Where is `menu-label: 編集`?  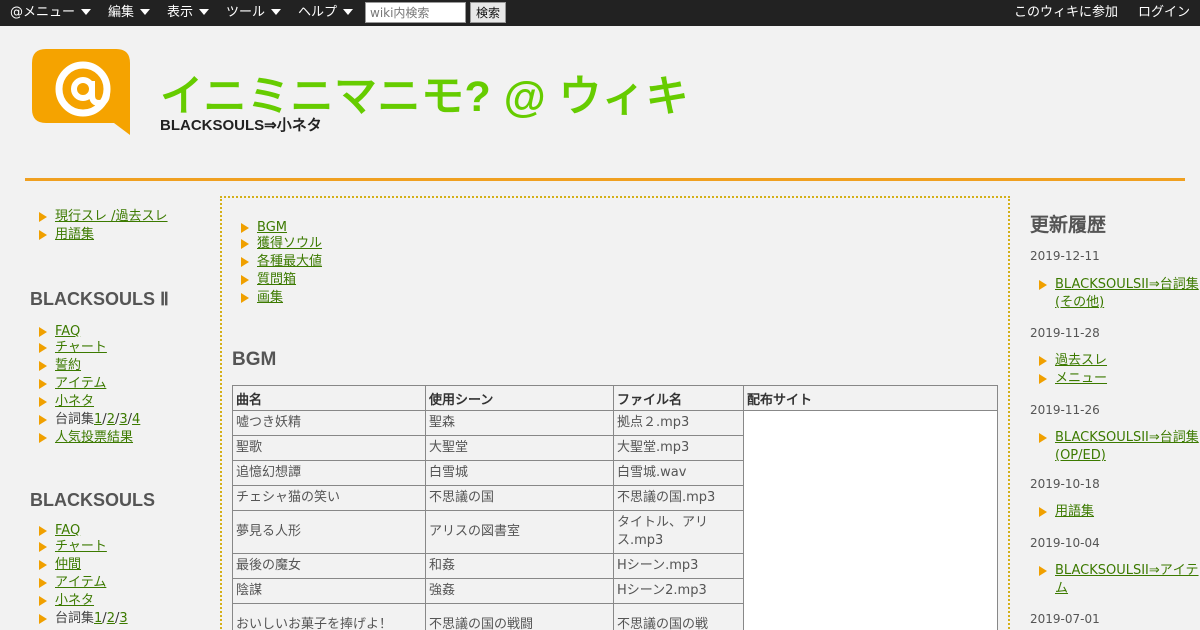 menu-label: 編集 is located at coordinates (121, 12).